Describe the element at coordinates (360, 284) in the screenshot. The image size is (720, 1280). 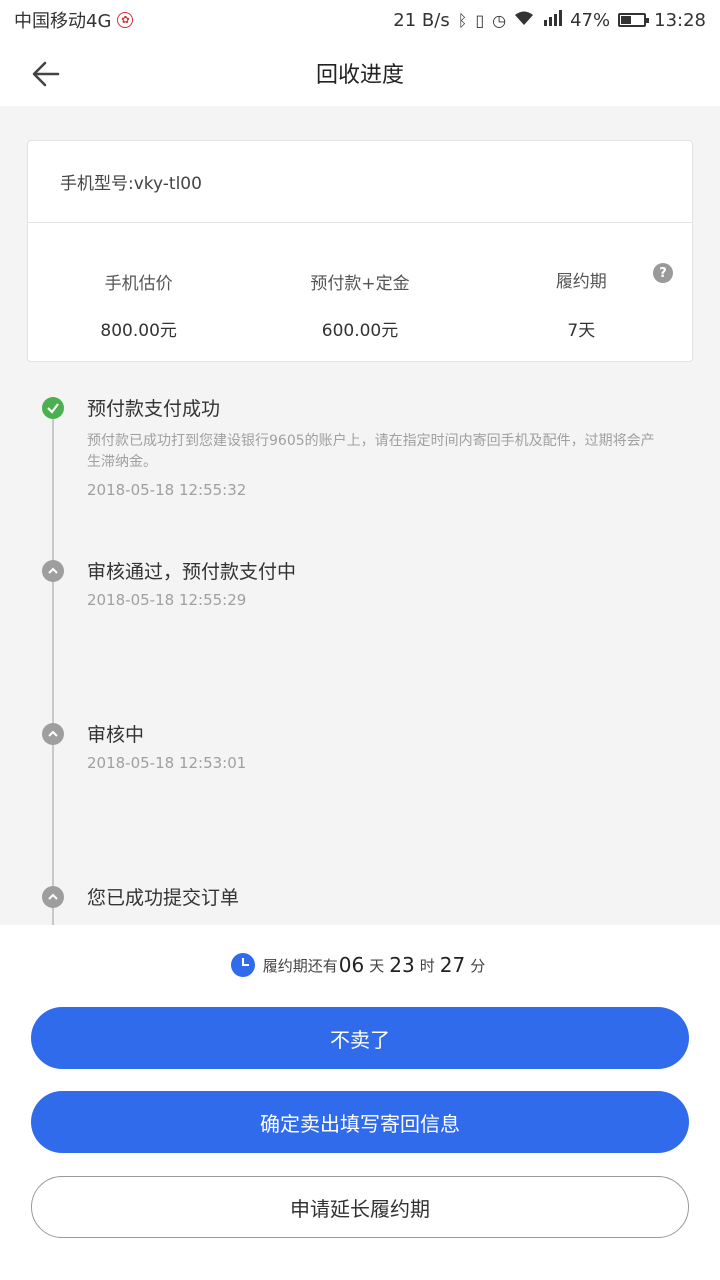
I see `prepayment-label: 预付款+定金` at that location.